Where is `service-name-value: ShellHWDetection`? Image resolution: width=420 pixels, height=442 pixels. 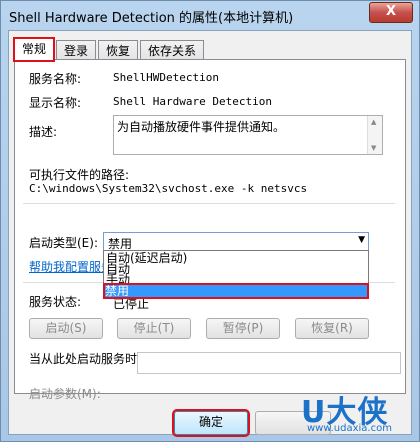
service-name-value: ShellHWDetection is located at coordinates (166, 77).